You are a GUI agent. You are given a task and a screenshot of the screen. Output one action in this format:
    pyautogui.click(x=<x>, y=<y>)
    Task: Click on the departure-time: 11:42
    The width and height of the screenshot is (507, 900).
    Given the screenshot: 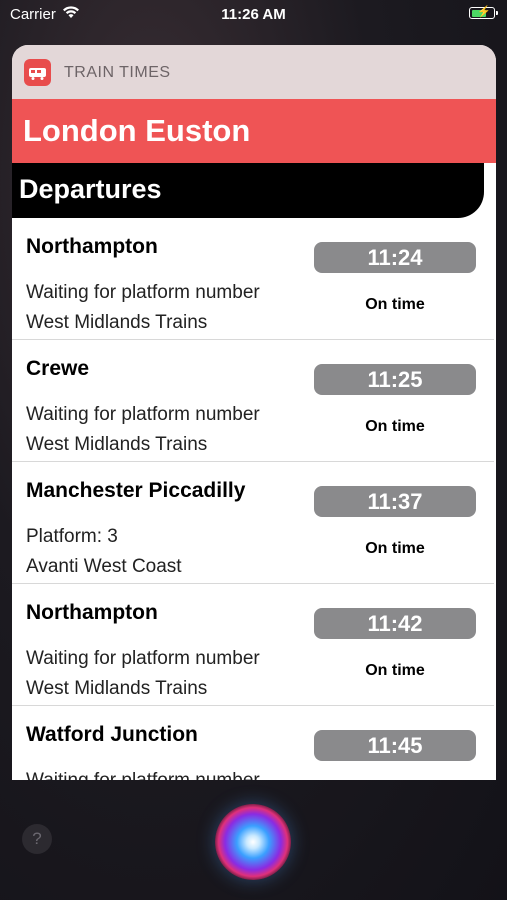 What is the action you would take?
    pyautogui.click(x=395, y=623)
    